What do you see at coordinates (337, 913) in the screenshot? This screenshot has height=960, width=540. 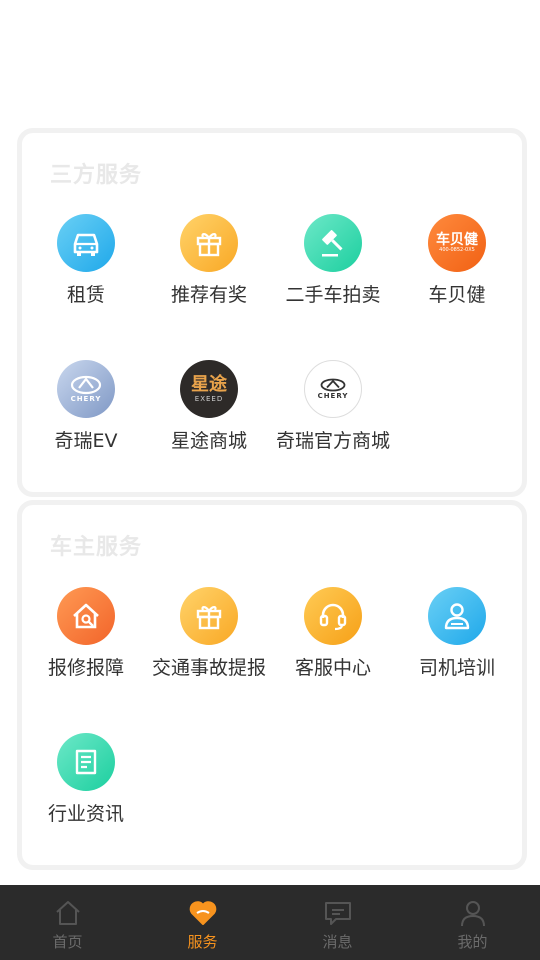 I see `message-icon` at bounding box center [337, 913].